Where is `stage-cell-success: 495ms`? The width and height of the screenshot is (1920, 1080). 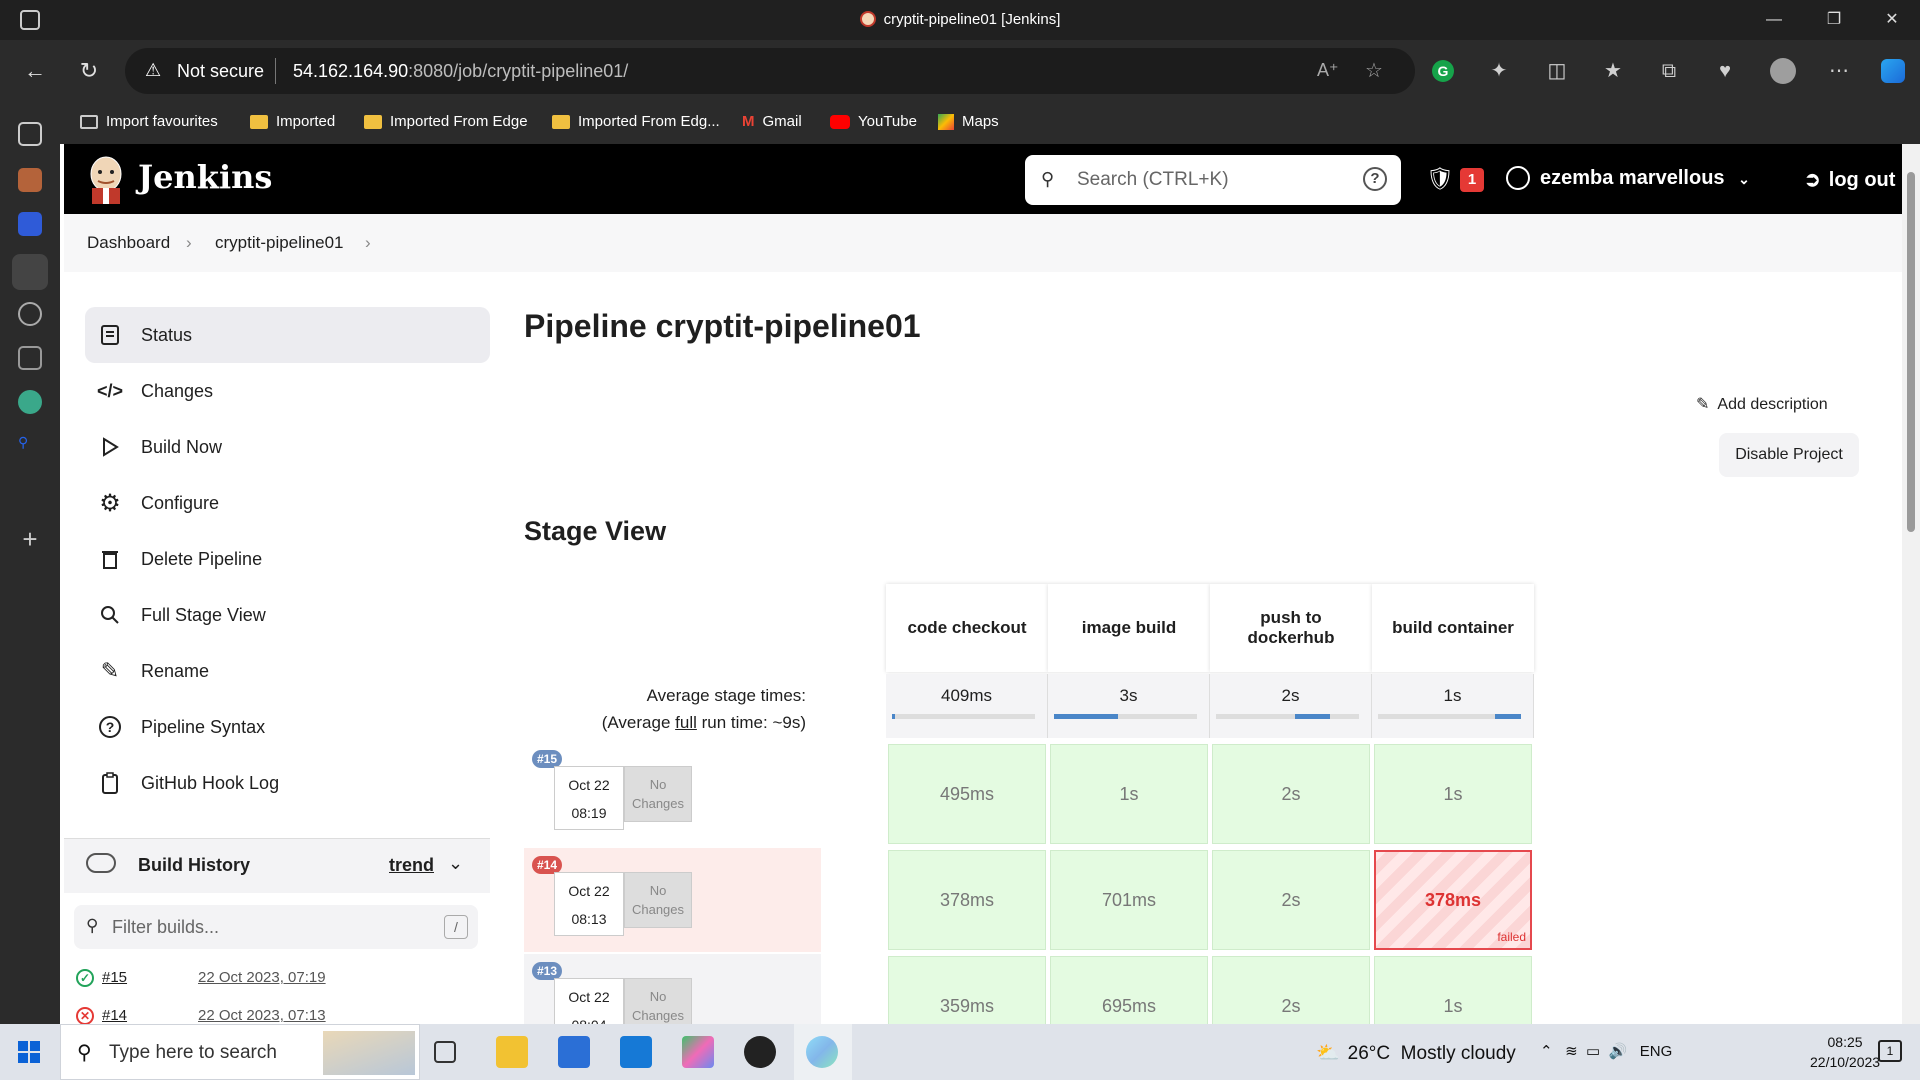
stage-cell-success: 495ms is located at coordinates (967, 794).